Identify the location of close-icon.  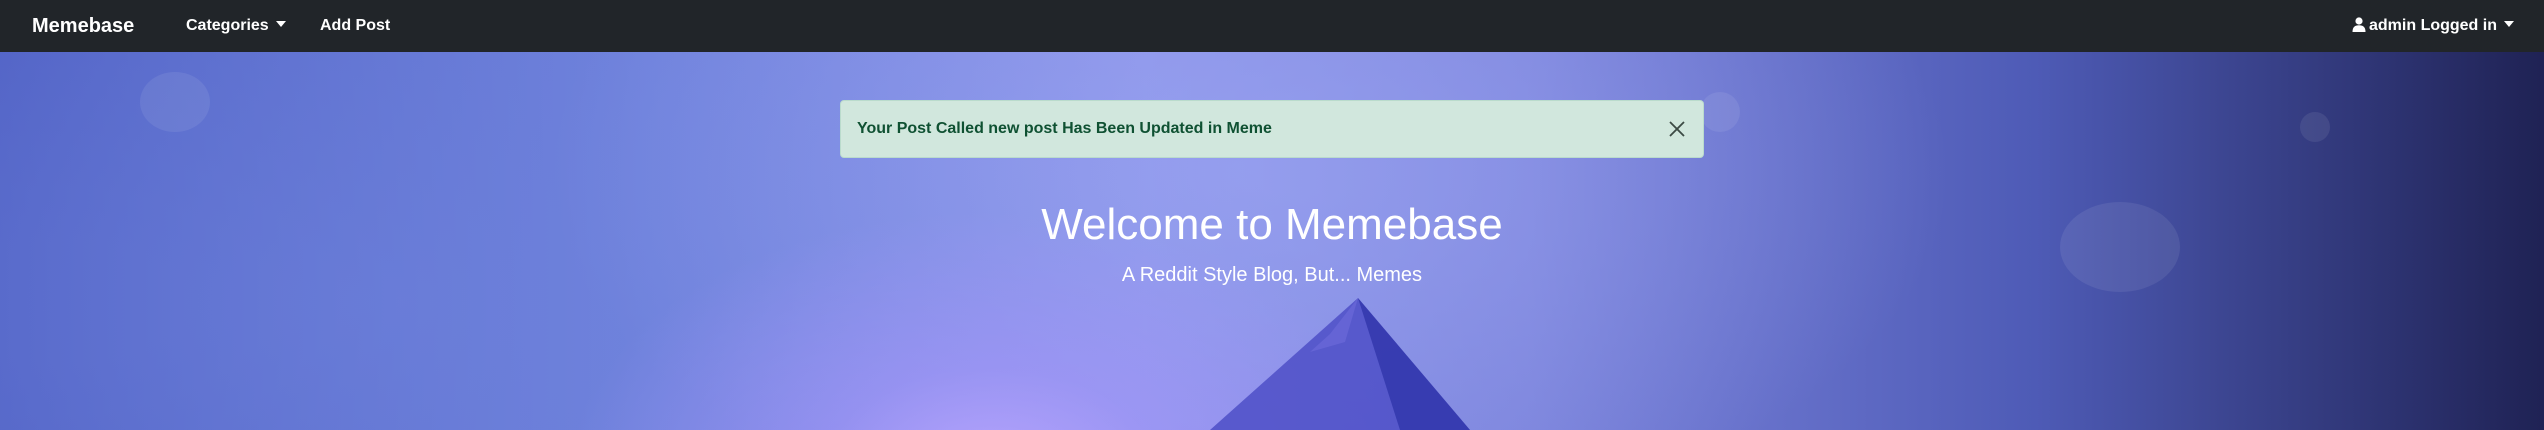
(1677, 129).